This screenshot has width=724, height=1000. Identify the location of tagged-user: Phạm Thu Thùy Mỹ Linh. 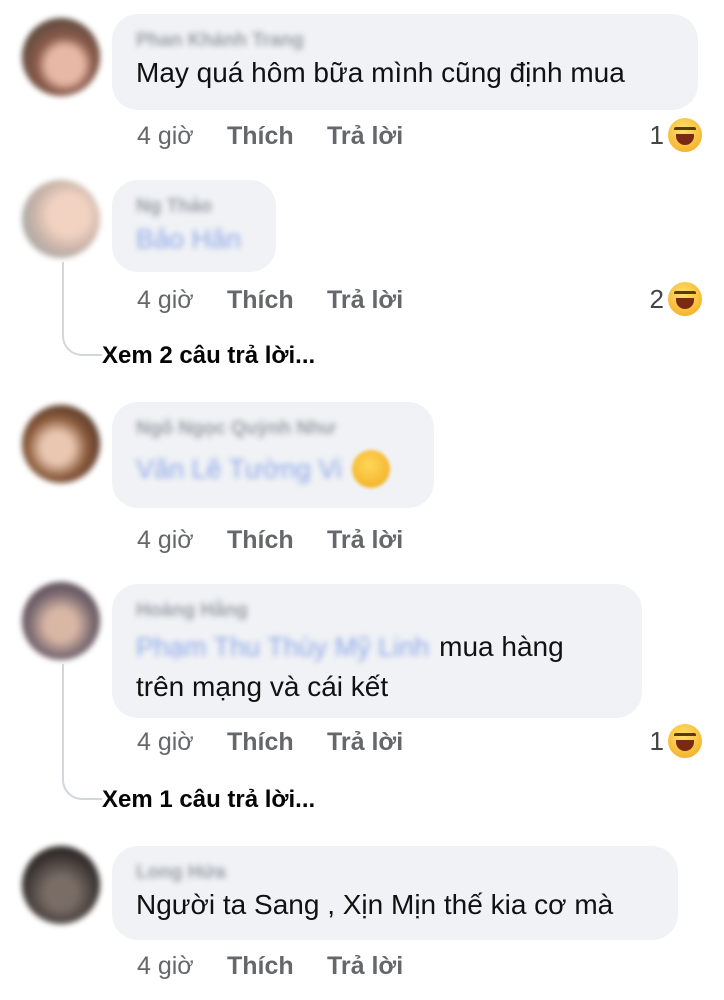
(282, 647).